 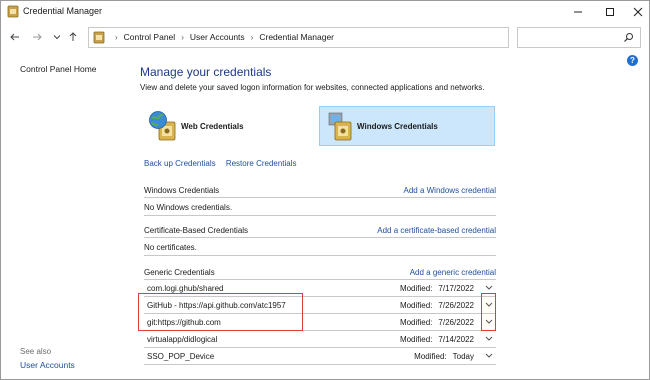 What do you see at coordinates (628, 37) in the screenshot?
I see `search-icon` at bounding box center [628, 37].